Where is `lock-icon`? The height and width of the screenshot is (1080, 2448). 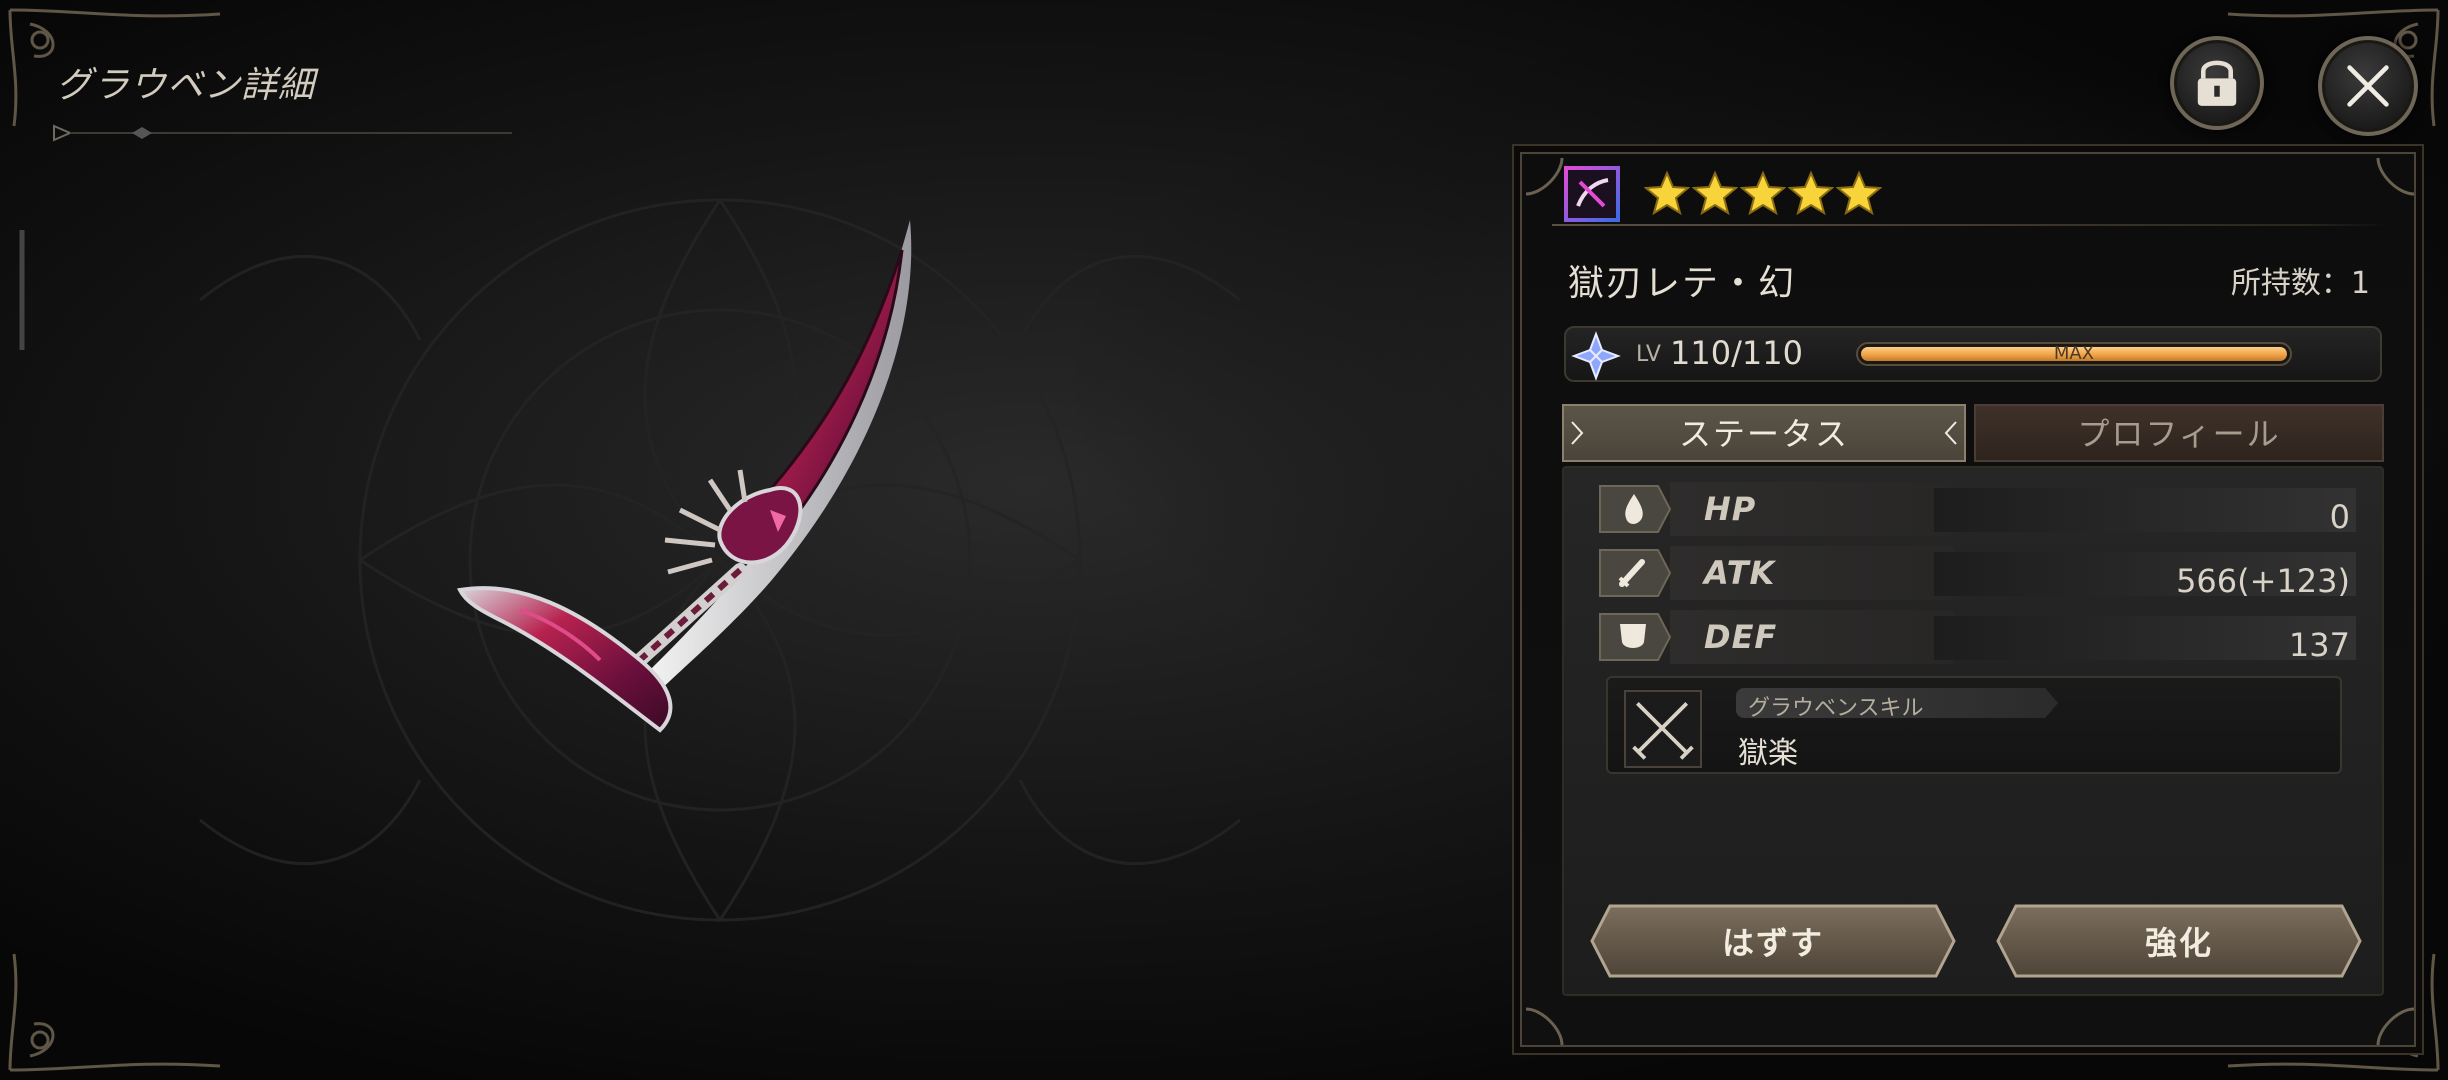
lock-icon is located at coordinates (2217, 83).